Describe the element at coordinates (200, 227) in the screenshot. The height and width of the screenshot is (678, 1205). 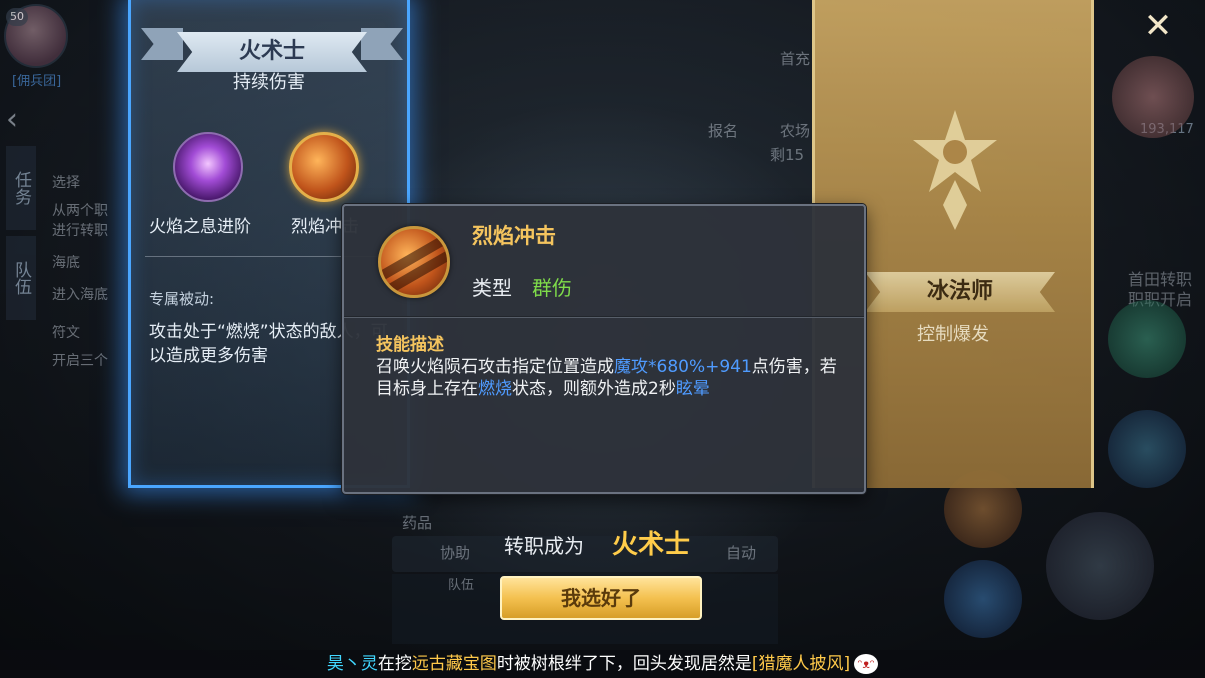
I see `skill-label: 火焰之息进阶` at that location.